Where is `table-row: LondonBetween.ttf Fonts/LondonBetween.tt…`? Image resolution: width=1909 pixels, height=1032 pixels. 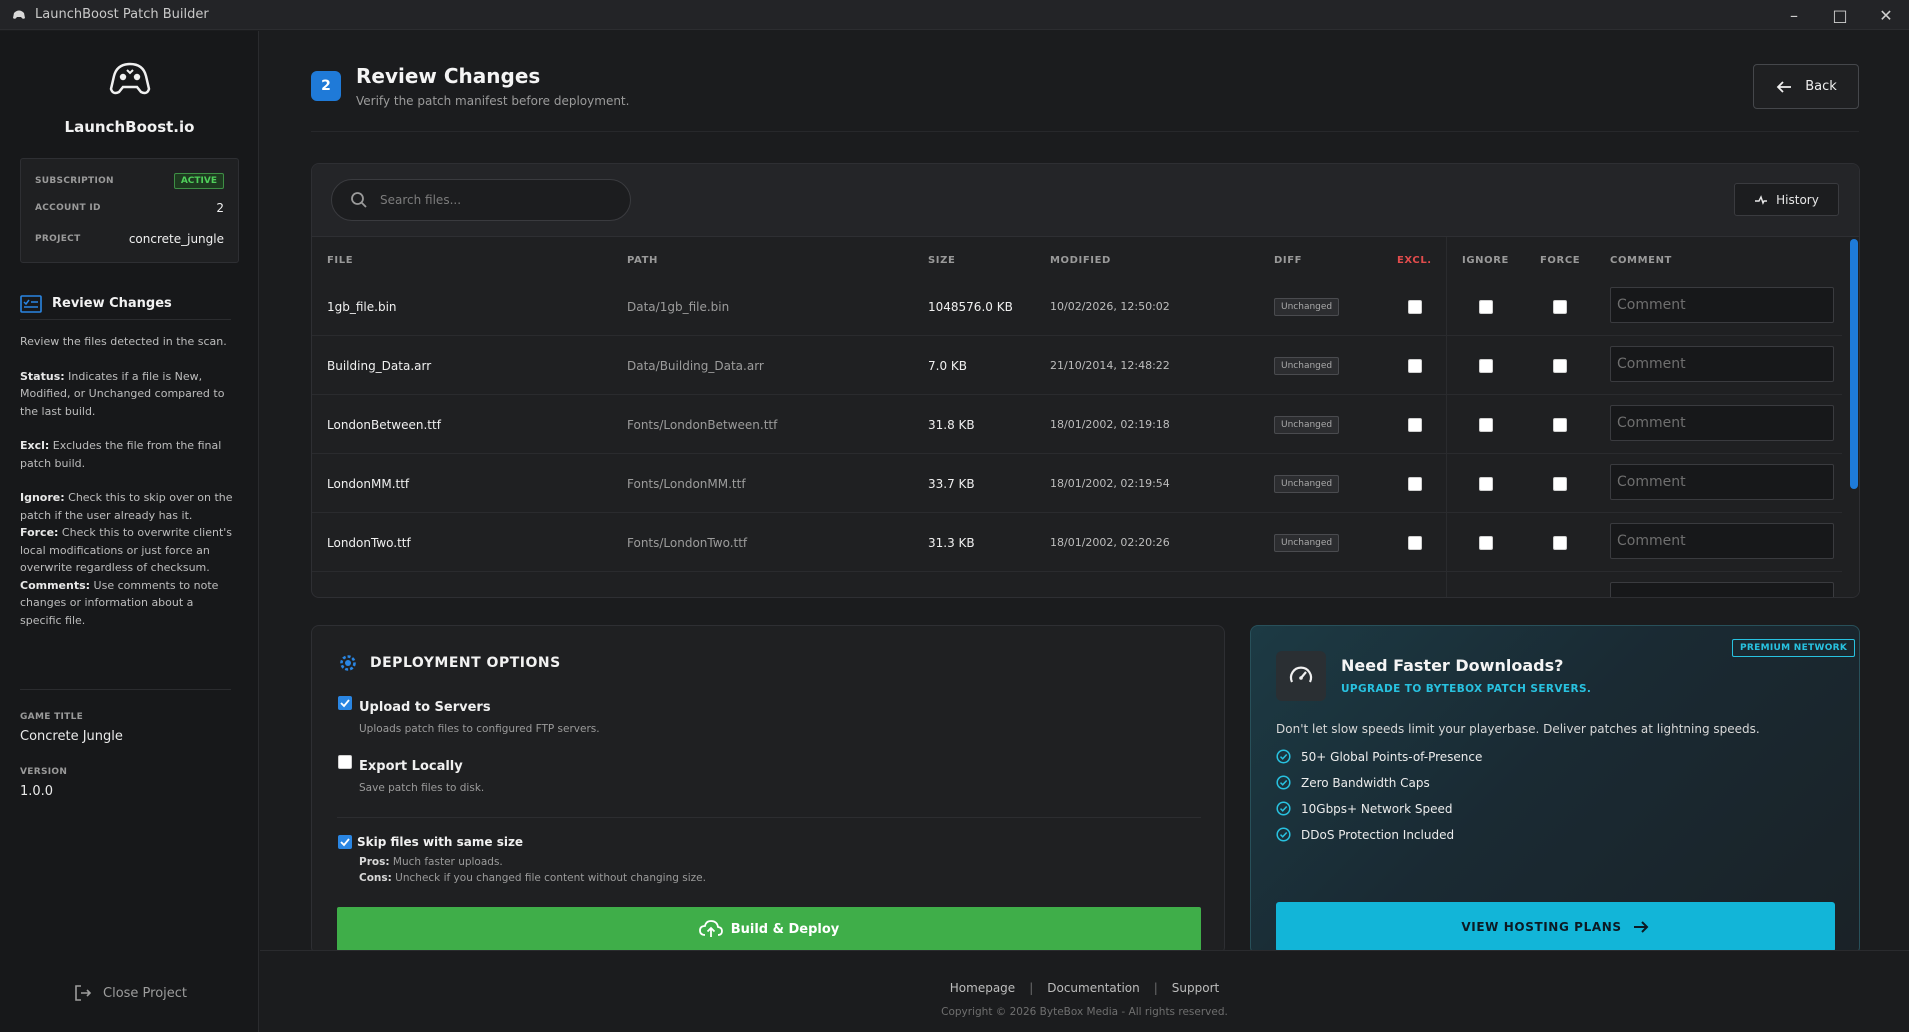
table-row: LondonBetween.ttf Fonts/LondonBetween.tt… is located at coordinates (1077, 424).